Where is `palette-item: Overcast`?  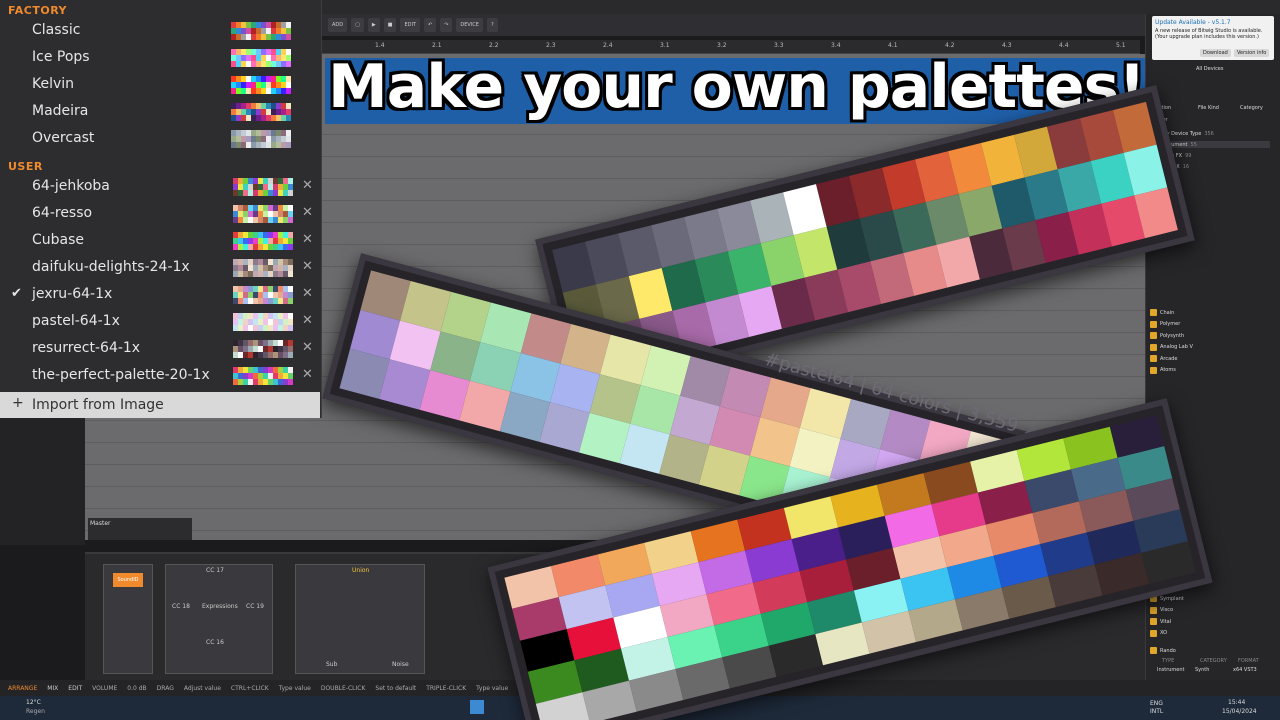 palette-item: Overcast is located at coordinates (160, 139).